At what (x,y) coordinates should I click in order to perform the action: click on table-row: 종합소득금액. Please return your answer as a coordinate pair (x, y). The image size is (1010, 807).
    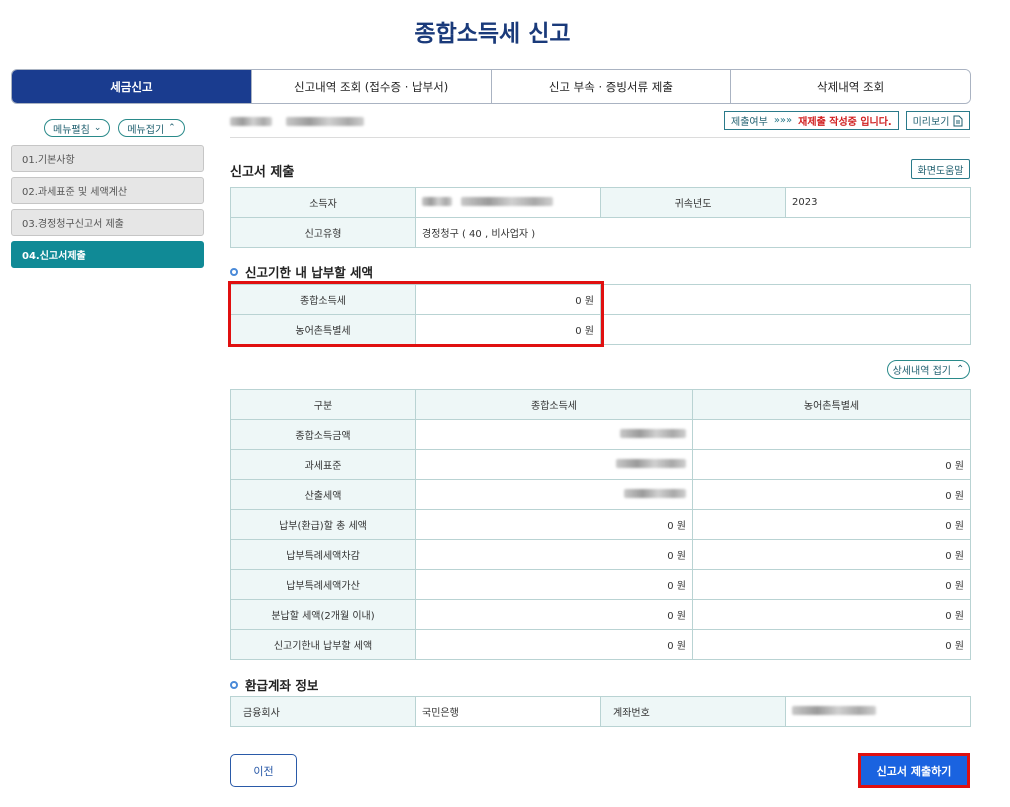
    Looking at the image, I should click on (600, 434).